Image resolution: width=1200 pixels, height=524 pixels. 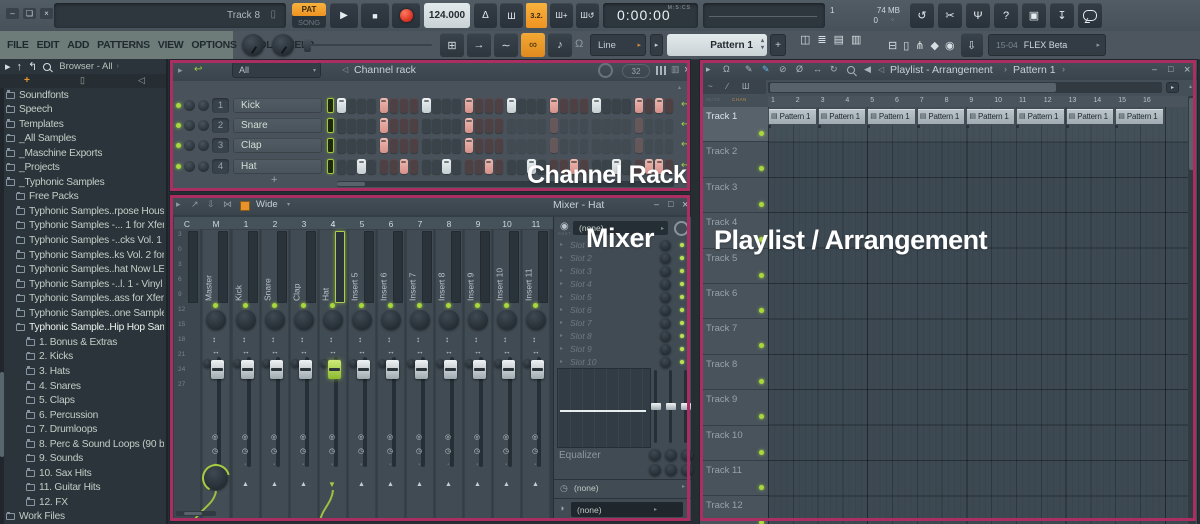 I want to click on mixer-strip-number: 9, so click(x=478, y=224).